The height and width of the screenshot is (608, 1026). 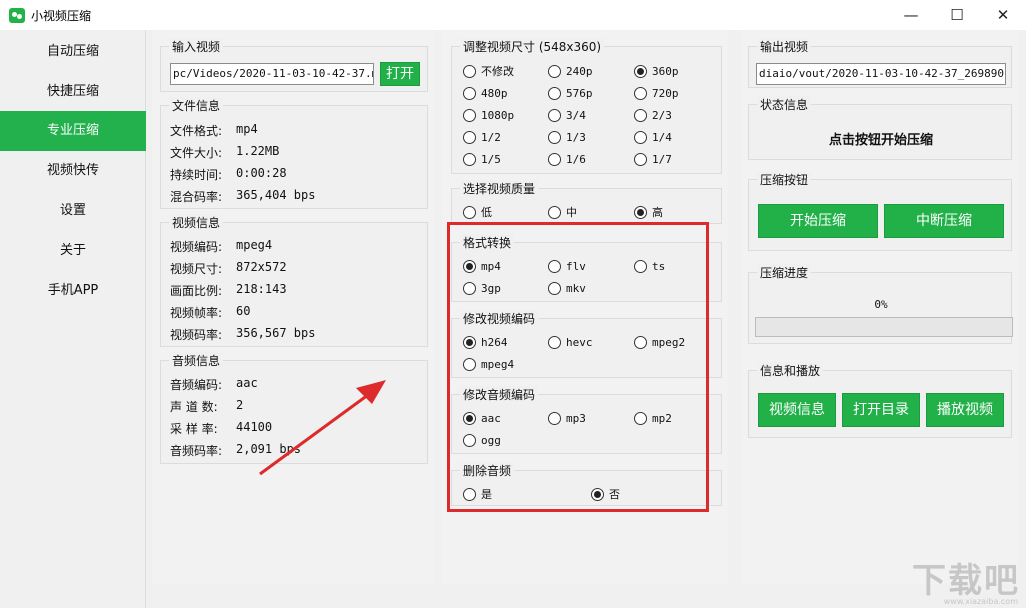 What do you see at coordinates (579, 71) in the screenshot?
I see `resize-option-label: 240p` at bounding box center [579, 71].